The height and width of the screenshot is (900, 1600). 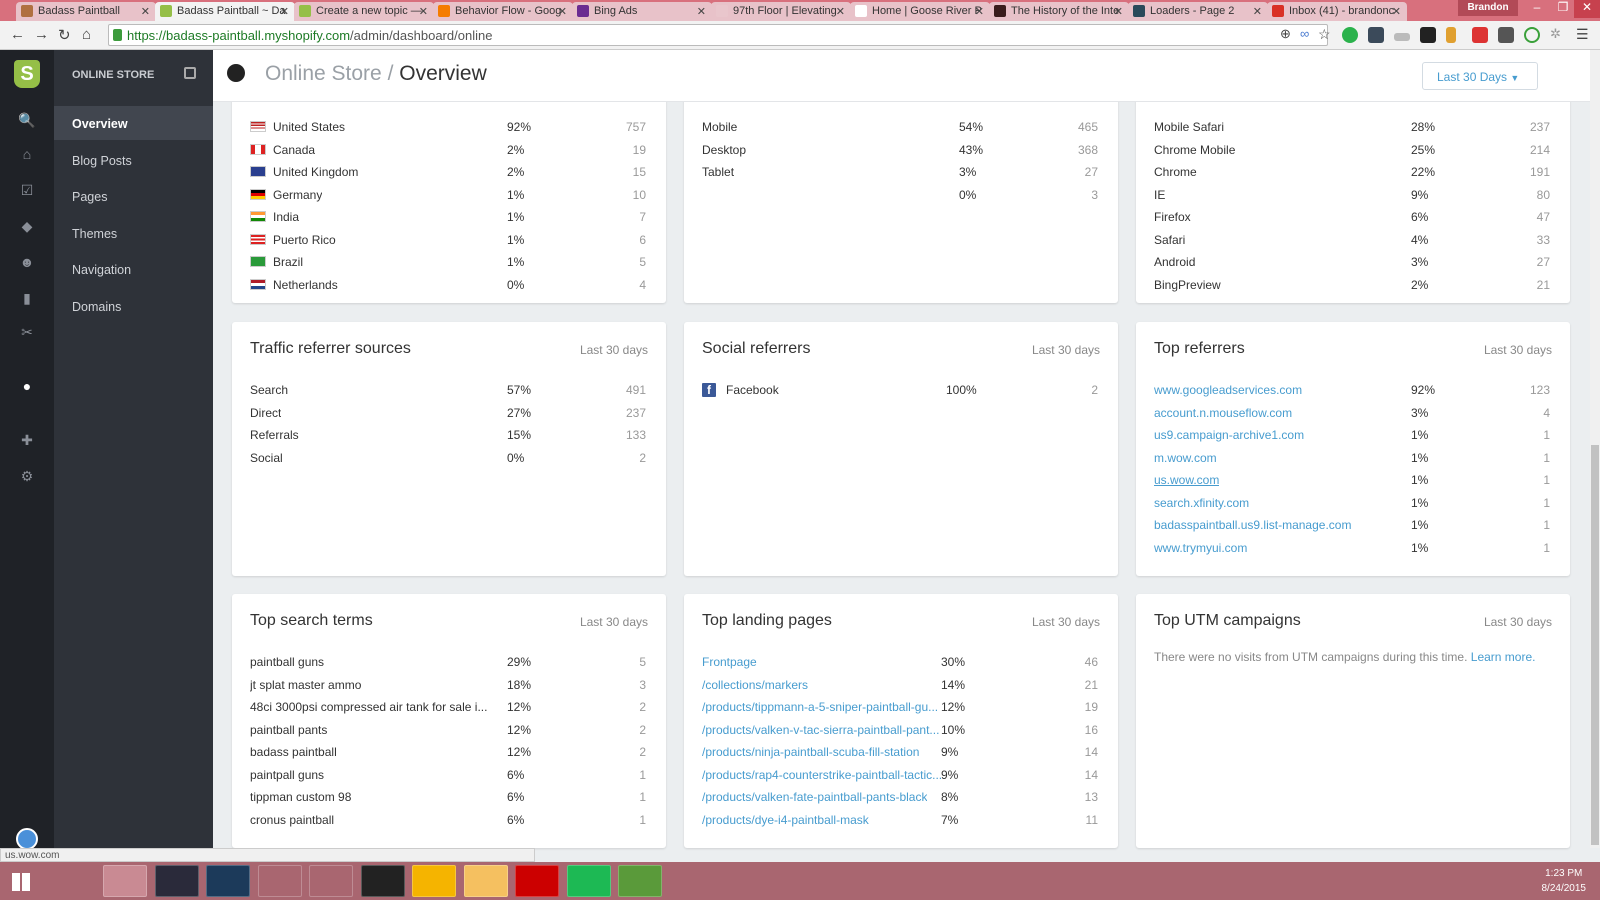 What do you see at coordinates (27, 477) in the screenshot?
I see `settings-icon: ⚙` at bounding box center [27, 477].